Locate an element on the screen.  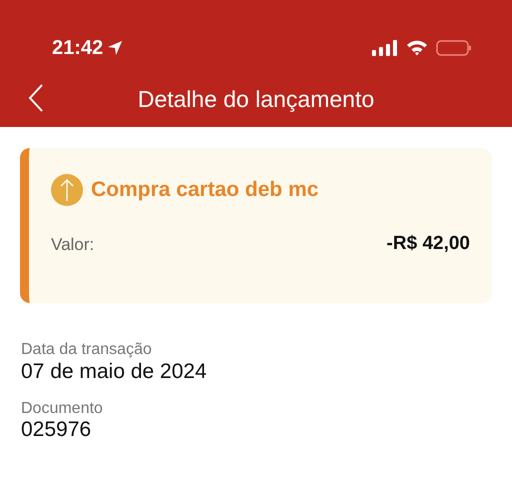
signal-icon is located at coordinates (385, 48).